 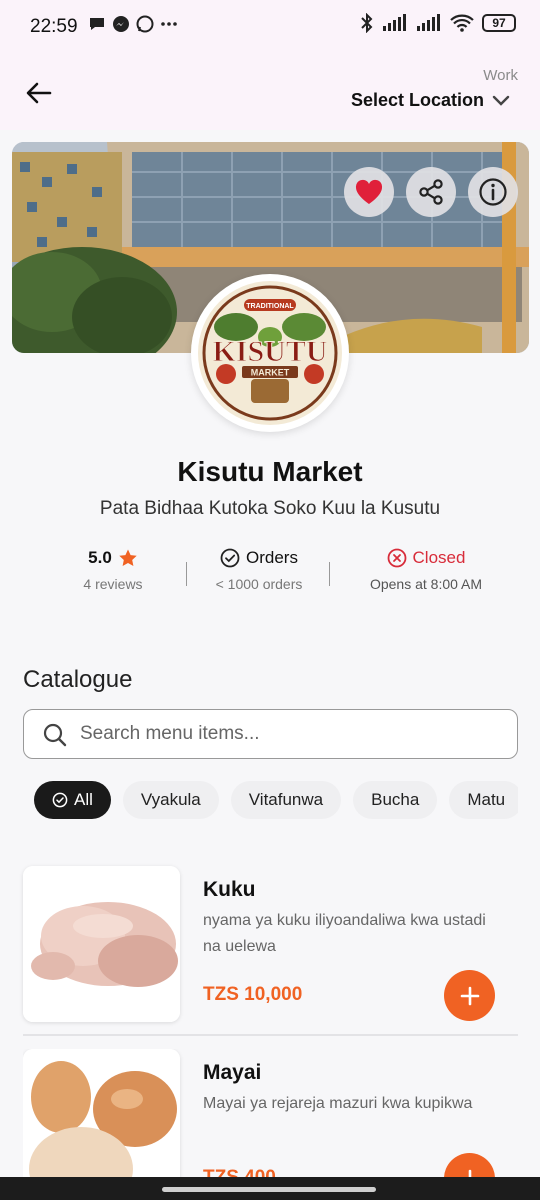 I want to click on chip-vyakula: Vyakula, so click(x=170, y=800).